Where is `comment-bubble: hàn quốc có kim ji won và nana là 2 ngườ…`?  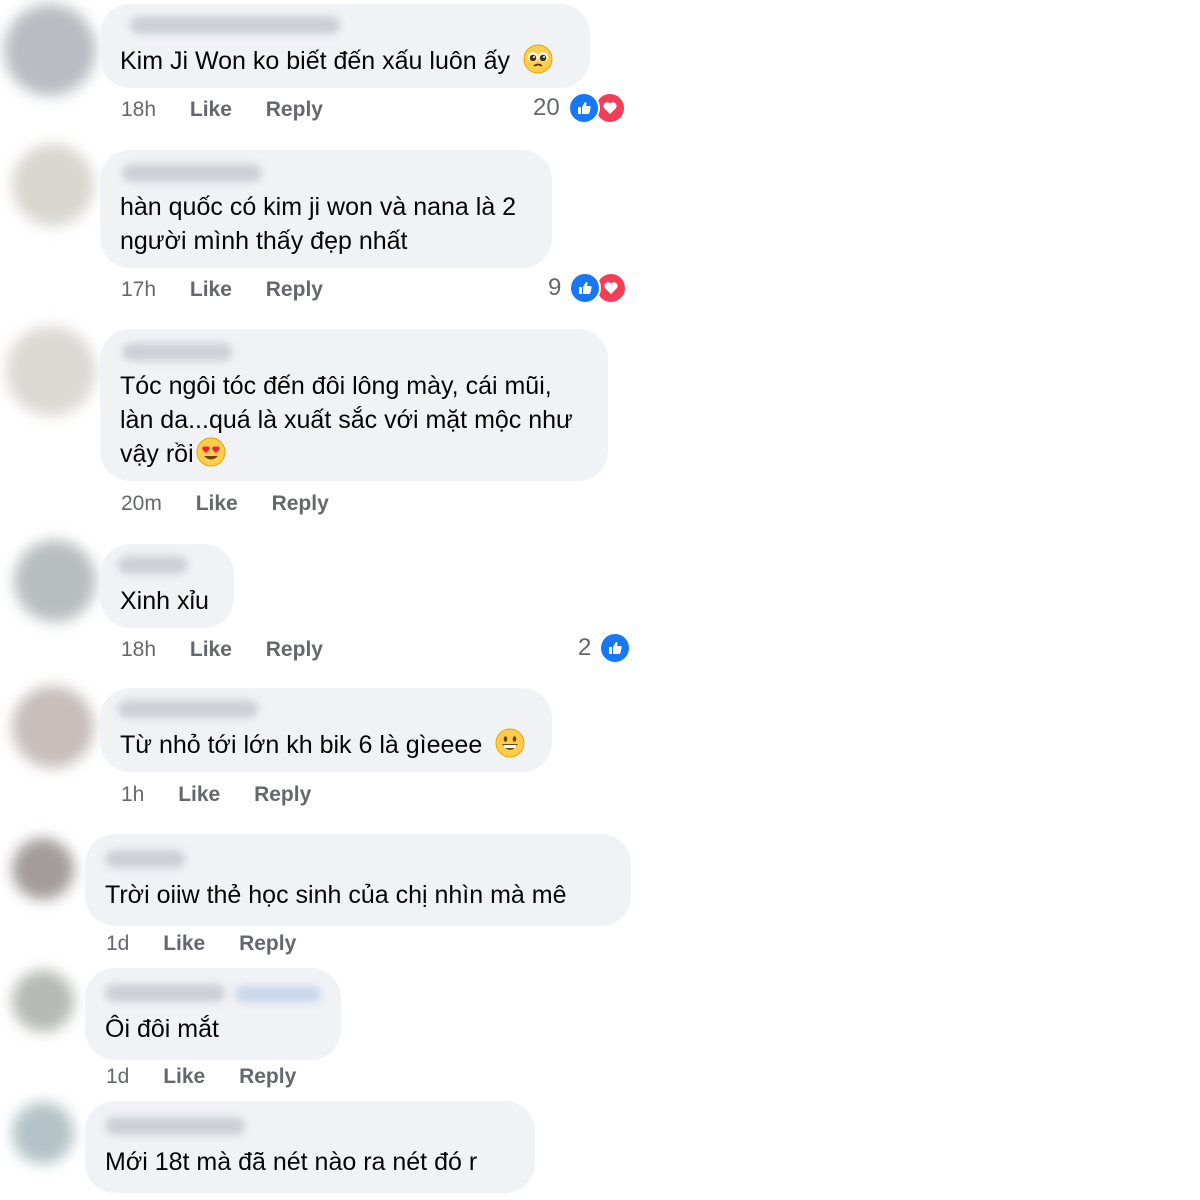 comment-bubble: hàn quốc có kim ji won và nana là 2 ngườ… is located at coordinates (326, 209).